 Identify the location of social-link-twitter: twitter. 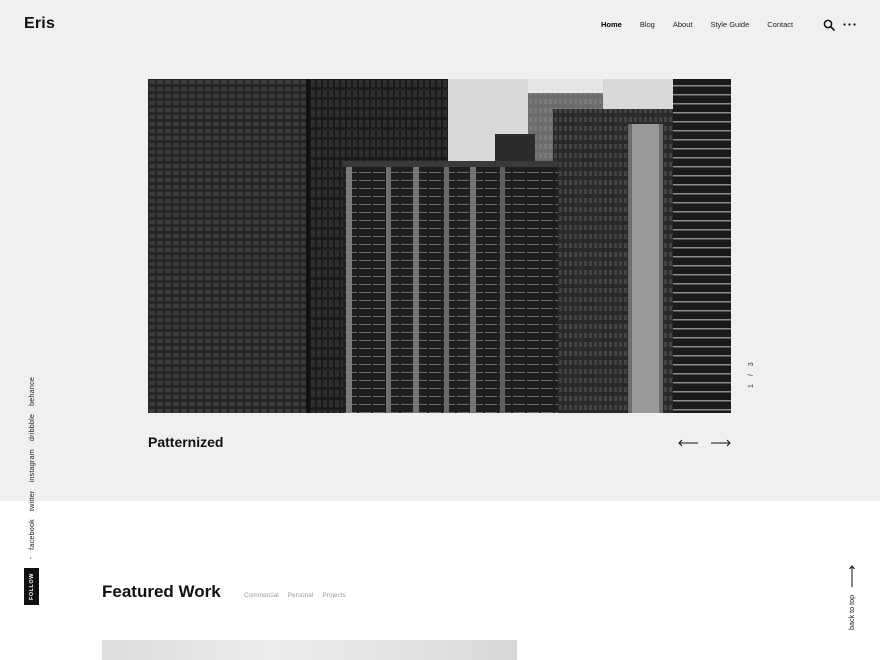
(31, 500).